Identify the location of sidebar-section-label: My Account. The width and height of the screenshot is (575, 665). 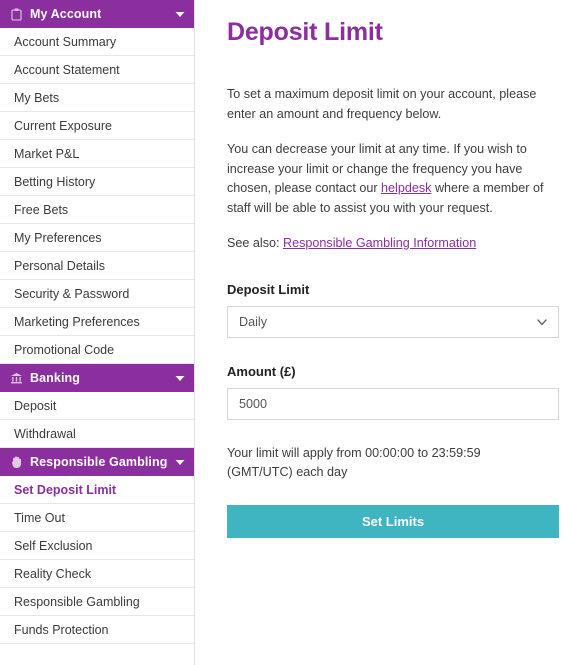
(66, 14).